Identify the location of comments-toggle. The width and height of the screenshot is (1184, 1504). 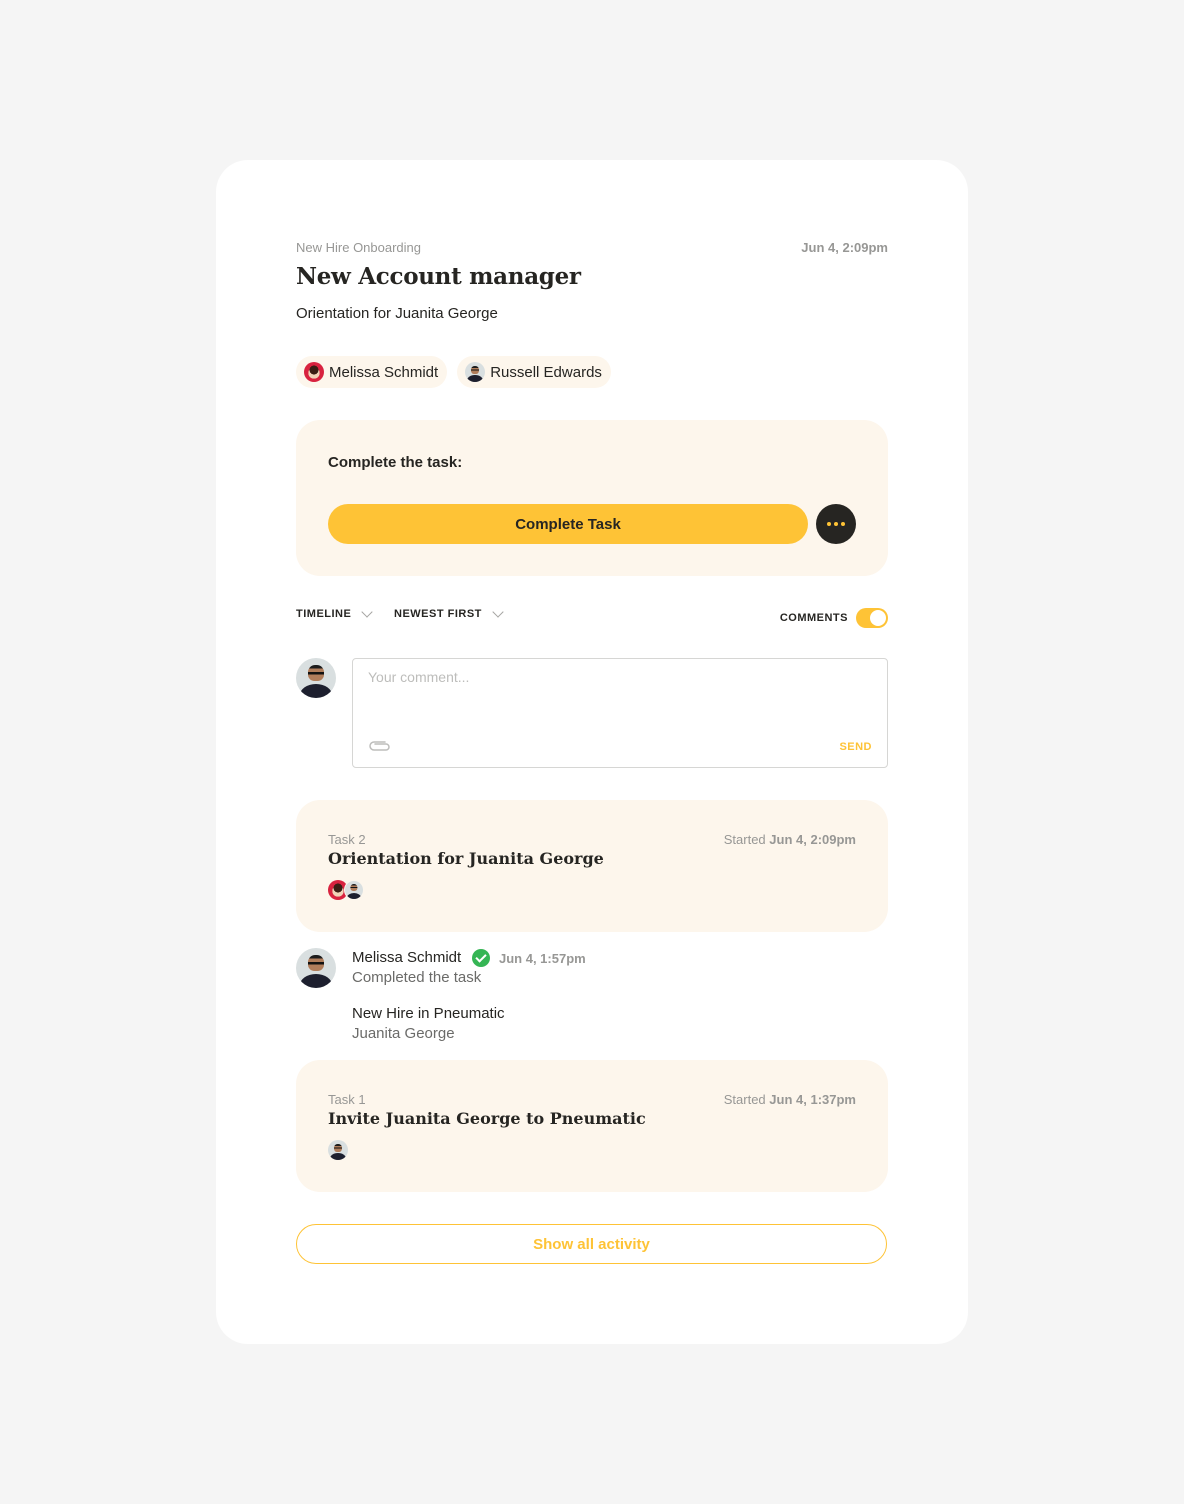
(872, 618).